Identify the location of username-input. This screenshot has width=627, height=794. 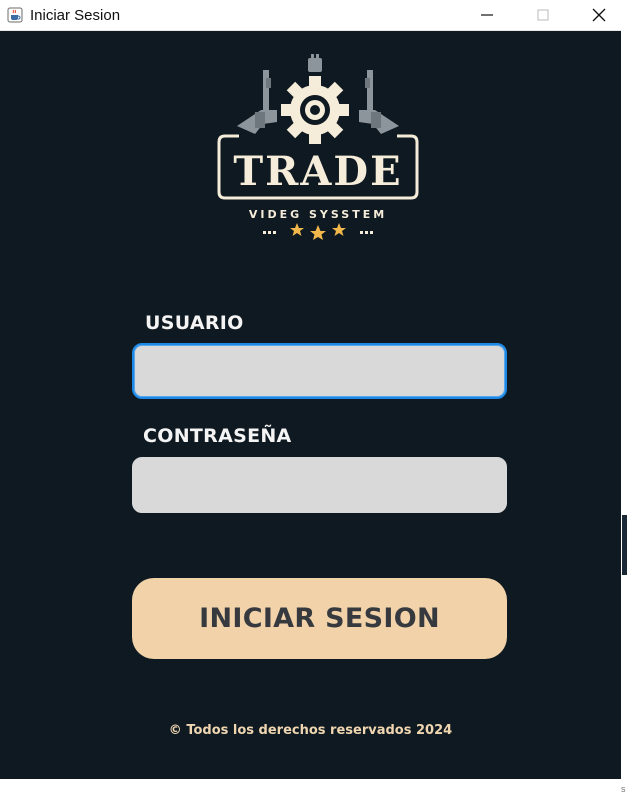
(319, 371).